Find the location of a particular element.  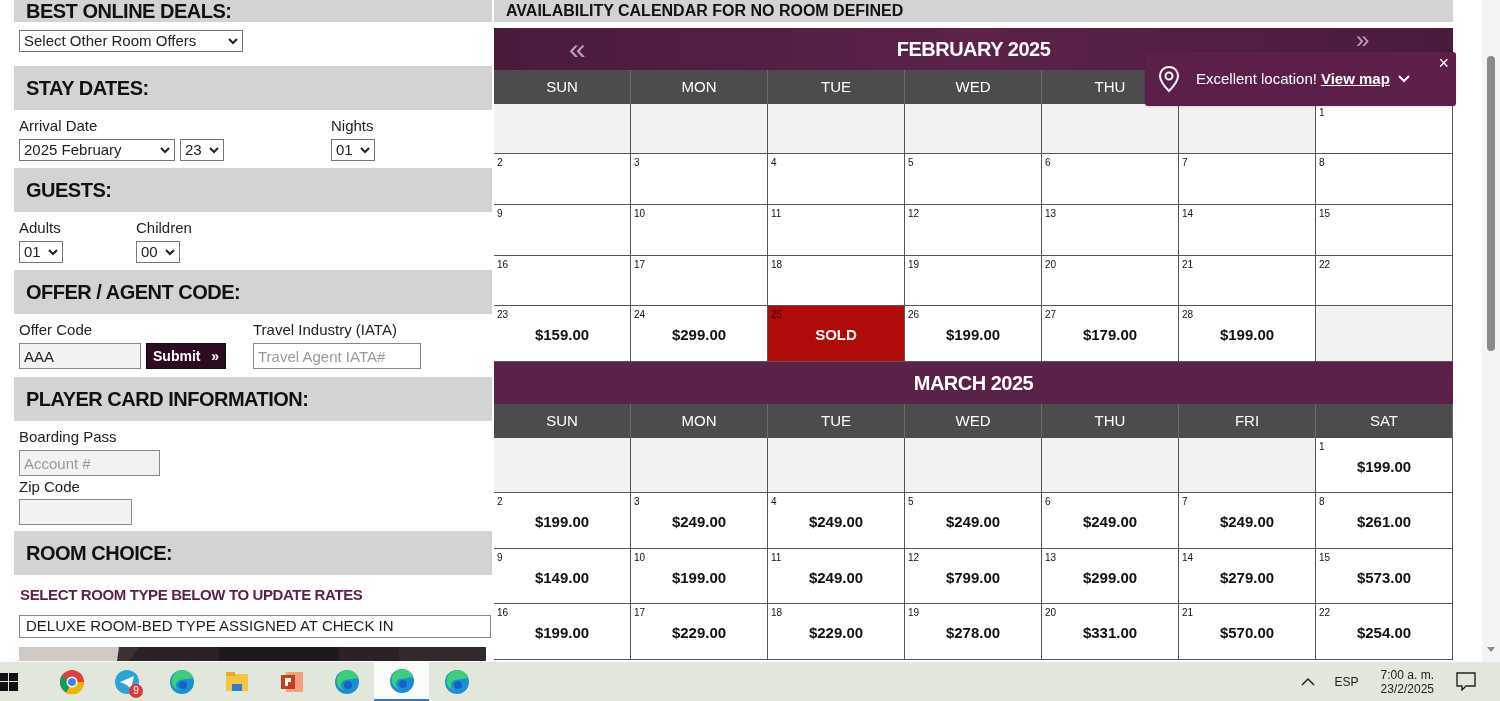

day-cell: 18 $229.00 is located at coordinates (836, 631).